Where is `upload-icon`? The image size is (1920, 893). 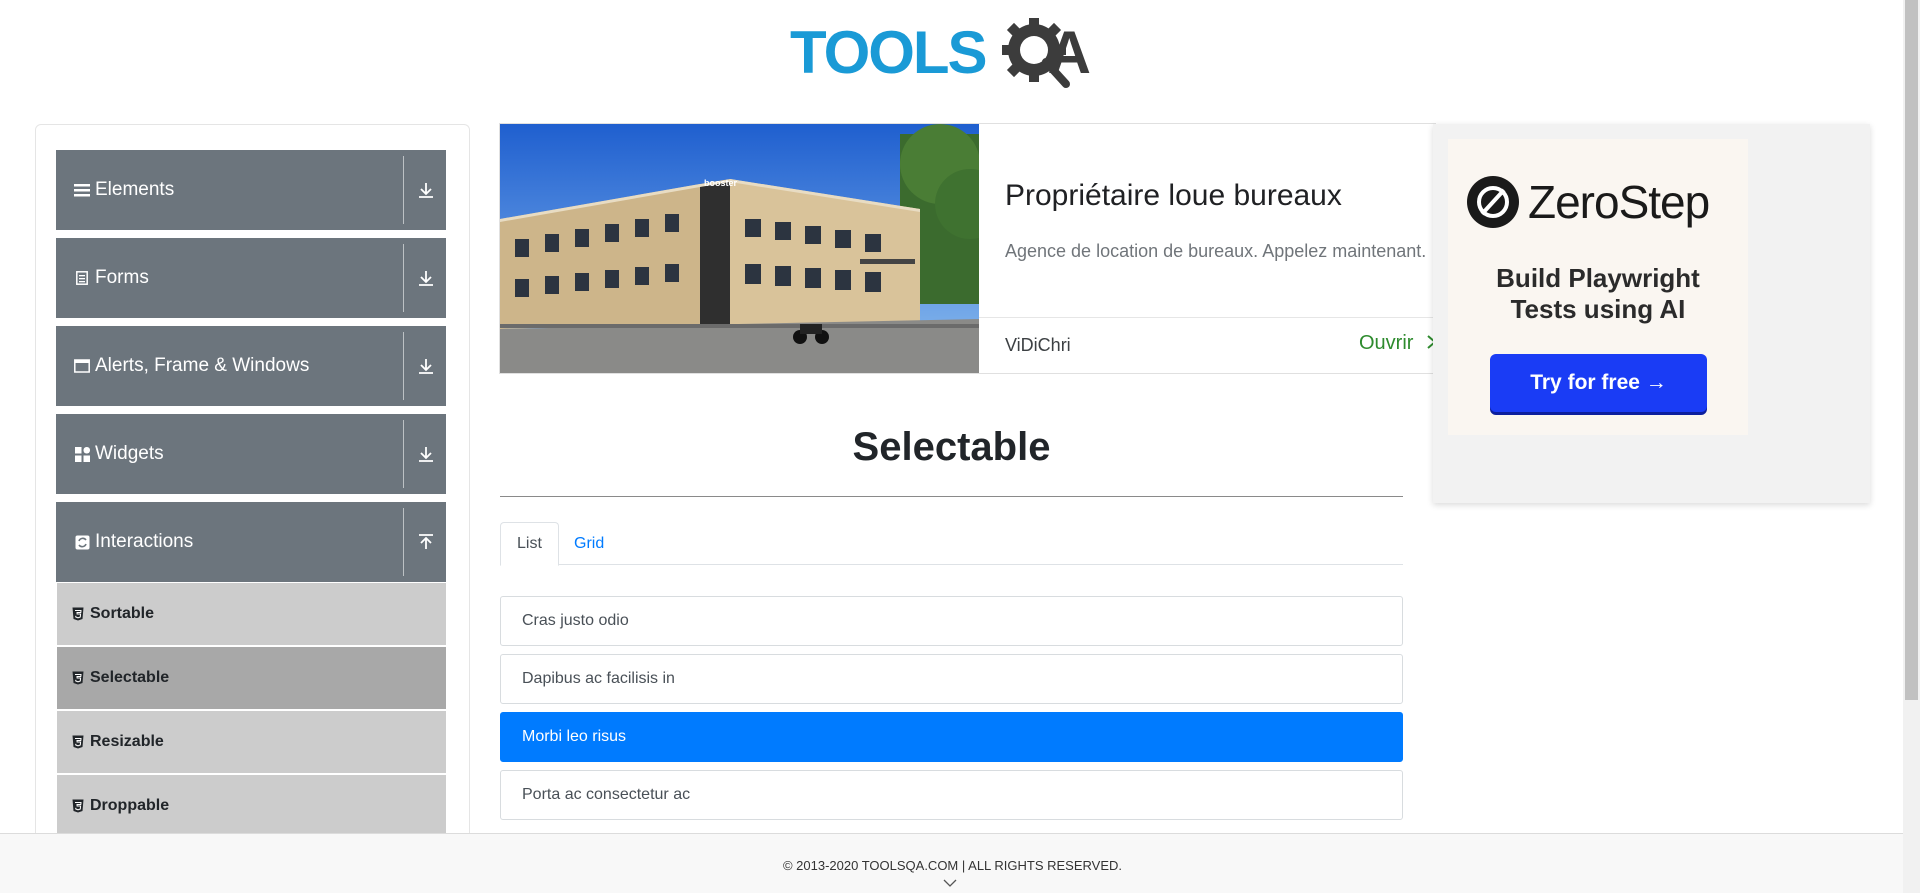
upload-icon is located at coordinates (426, 541).